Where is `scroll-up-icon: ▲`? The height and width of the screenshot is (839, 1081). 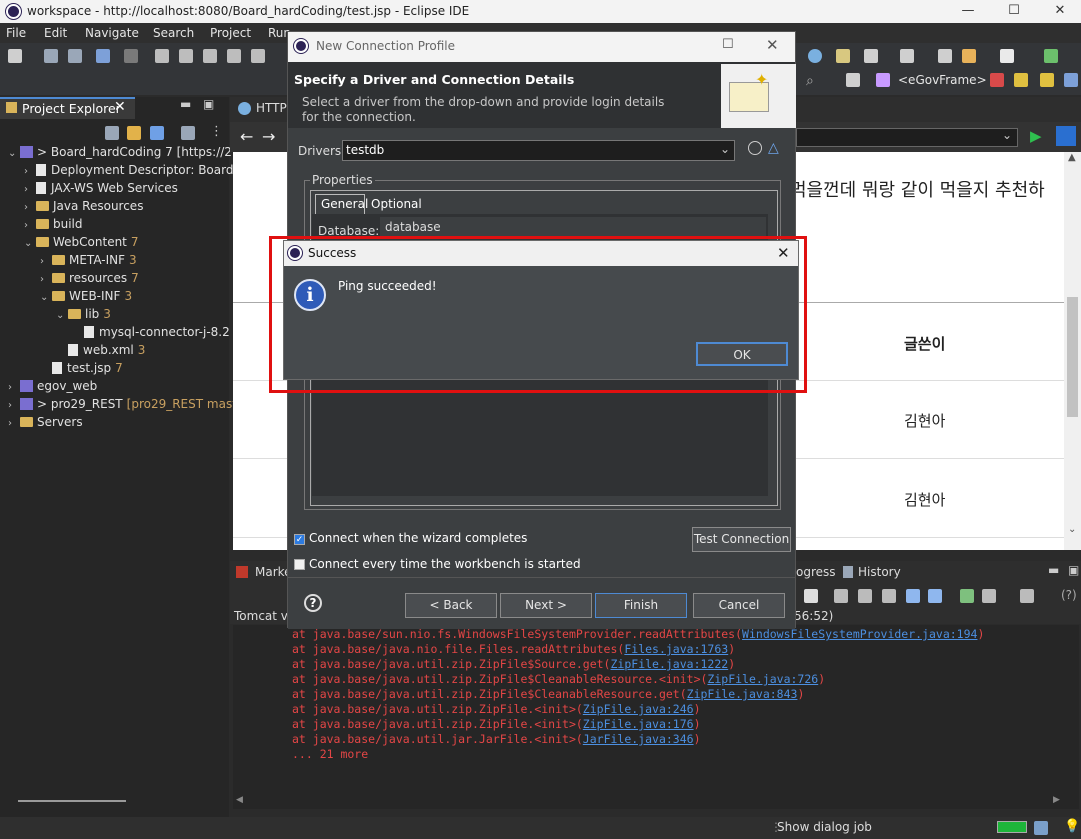
scroll-up-icon: ▲ is located at coordinates (1072, 157).